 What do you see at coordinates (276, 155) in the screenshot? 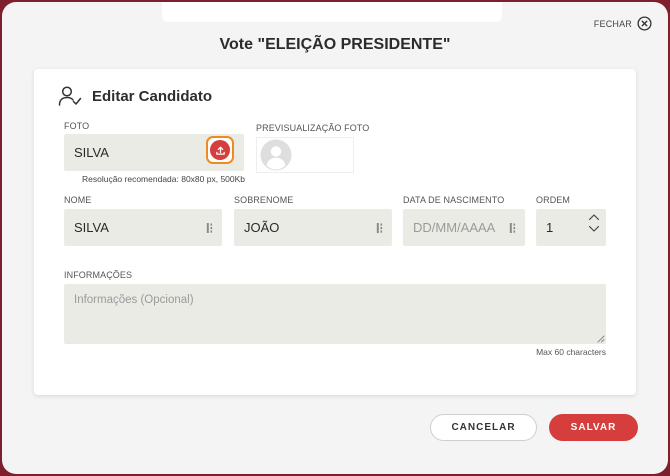
I see `avatar-placeholder-icon` at bounding box center [276, 155].